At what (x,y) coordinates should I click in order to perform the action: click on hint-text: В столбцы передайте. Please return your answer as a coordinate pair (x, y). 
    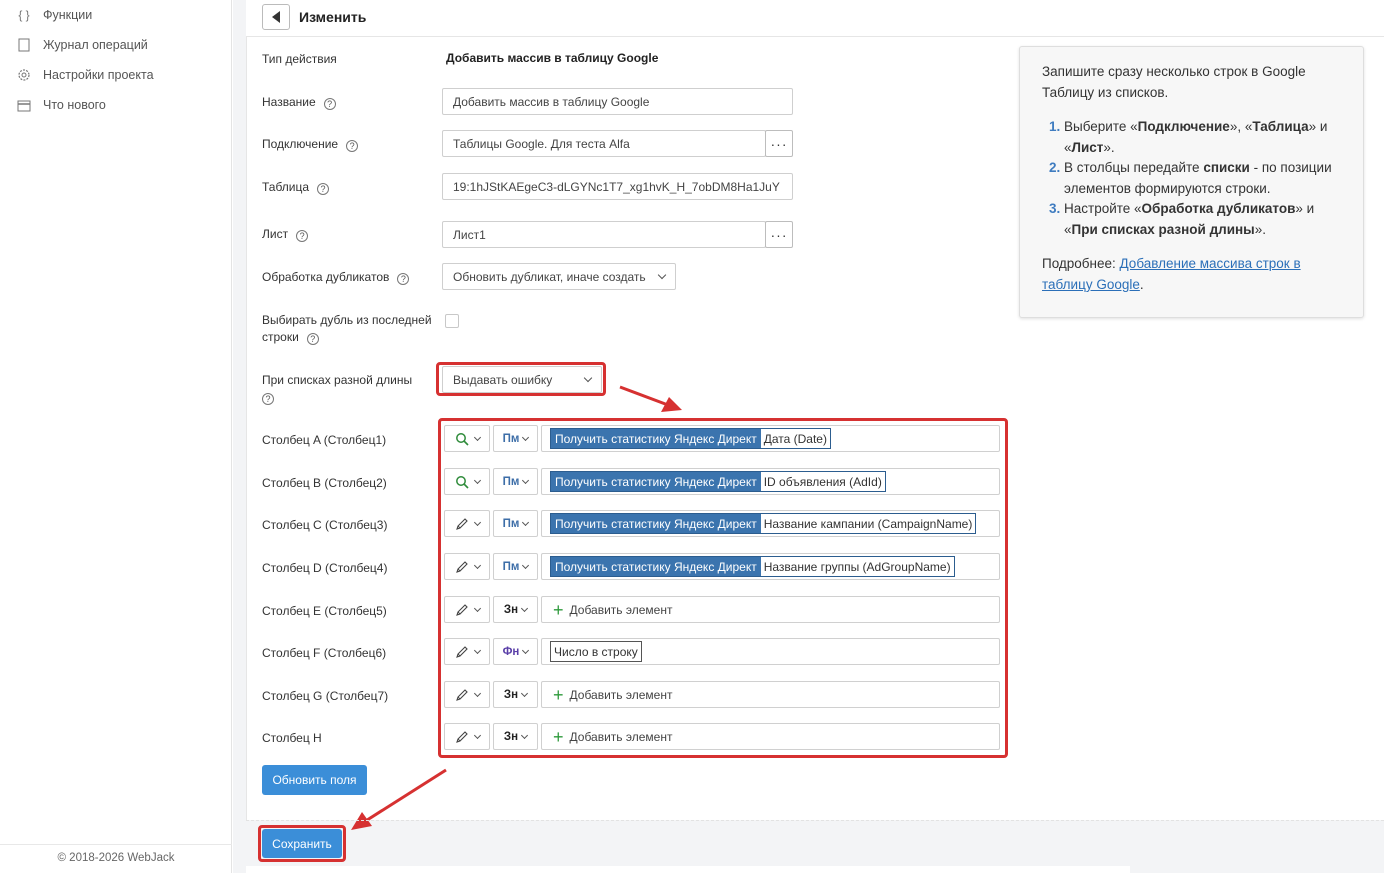
    Looking at the image, I should click on (1134, 167).